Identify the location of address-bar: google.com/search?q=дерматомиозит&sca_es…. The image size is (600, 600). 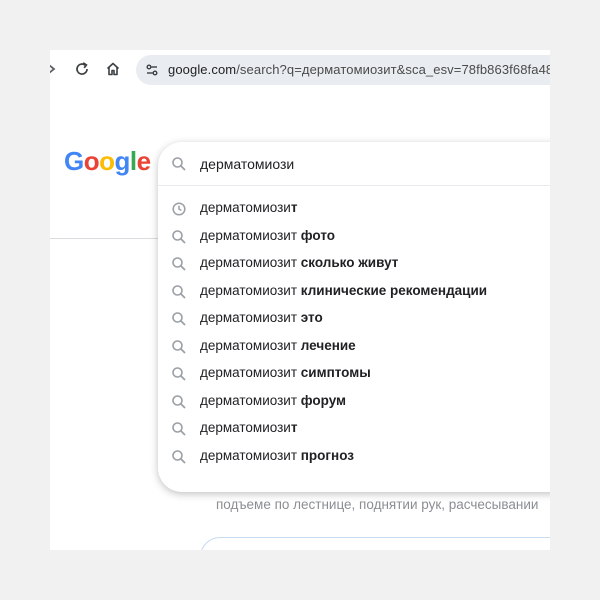
(343, 70).